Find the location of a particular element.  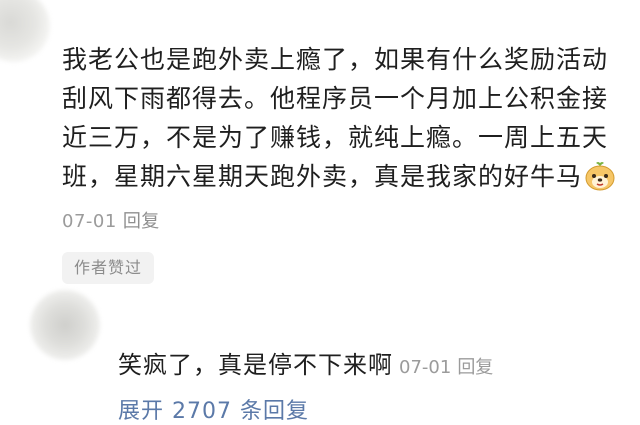

reply-item: 笑疯了，真是停不下来啊 07-01 回复 is located at coordinates (305, 362).